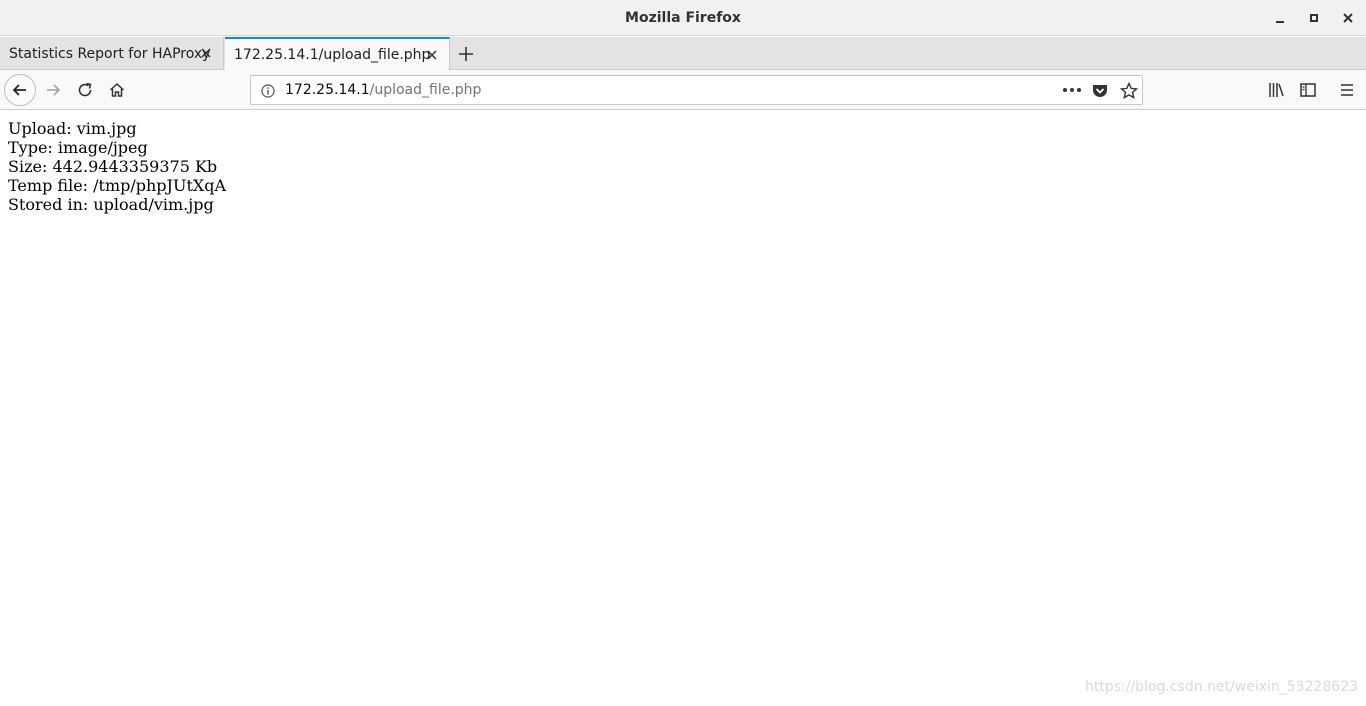  What do you see at coordinates (1276, 90) in the screenshot?
I see `library-icon` at bounding box center [1276, 90].